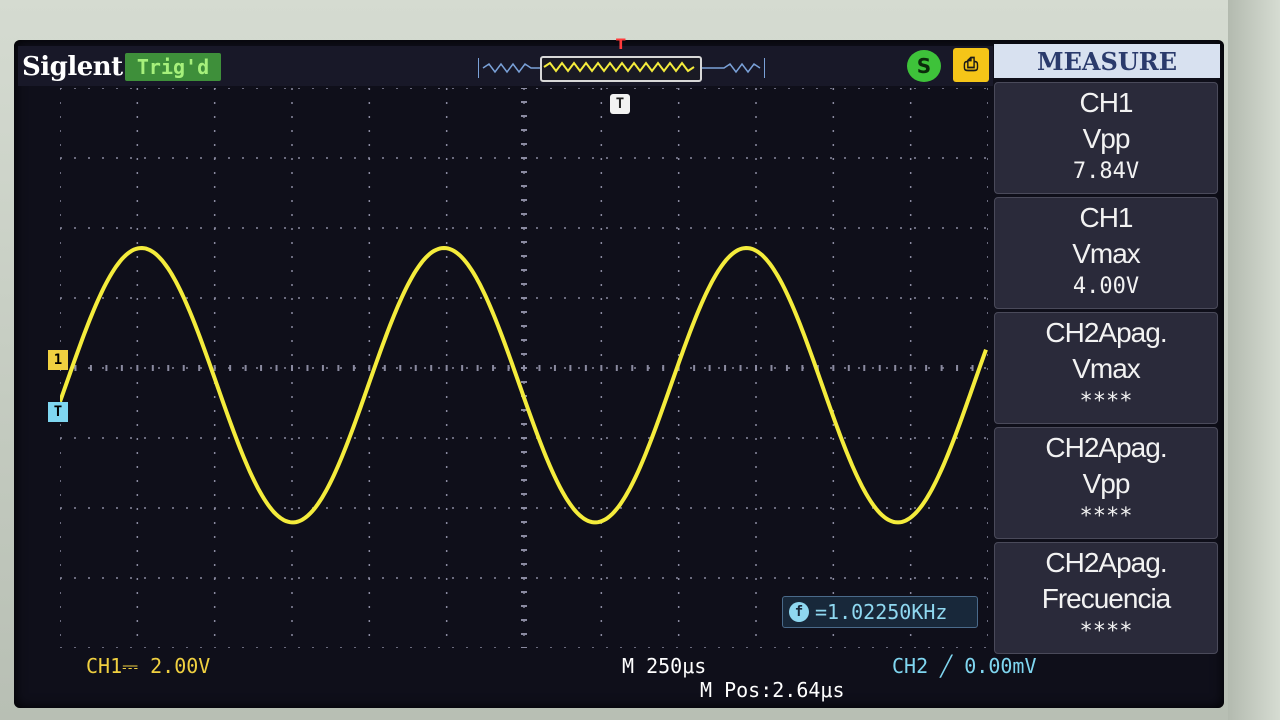 Image resolution: width=1280 pixels, height=720 pixels. I want to click on measure-item-ch1-vpp: CH1 Vpp 7.84V, so click(1106, 138).